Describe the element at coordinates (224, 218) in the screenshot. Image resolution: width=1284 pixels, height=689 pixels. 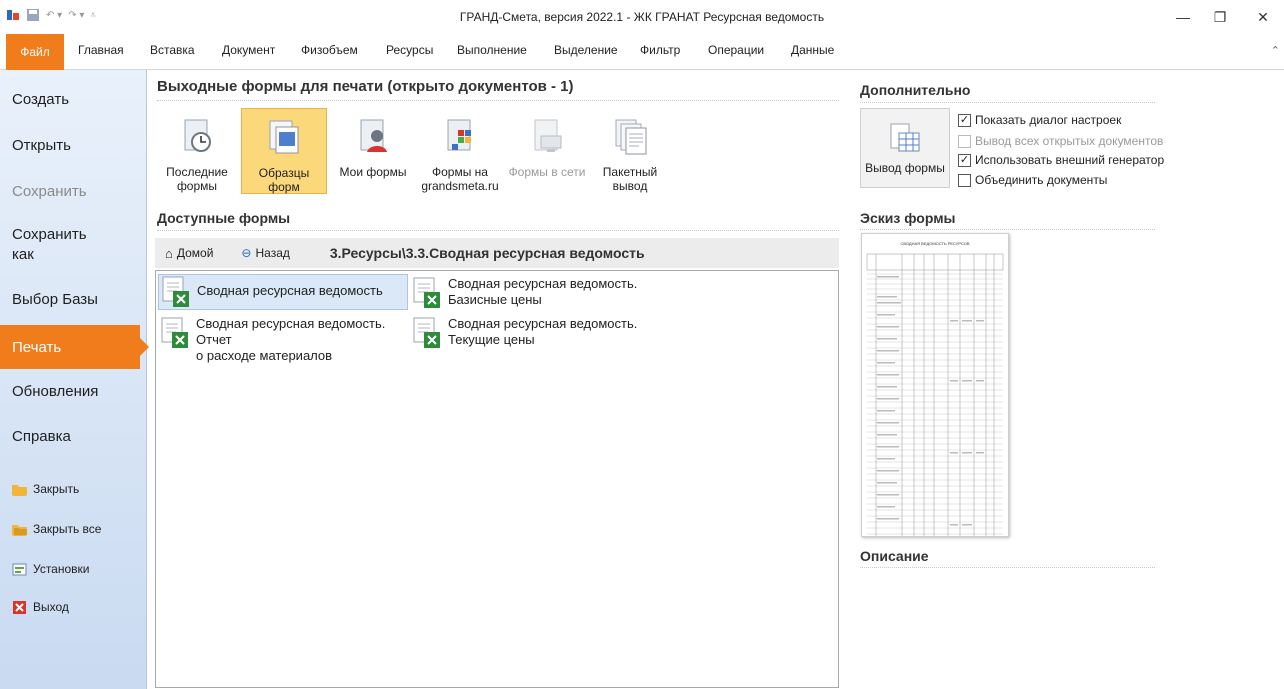
I see `available-forms-title: Доступные формы` at that location.